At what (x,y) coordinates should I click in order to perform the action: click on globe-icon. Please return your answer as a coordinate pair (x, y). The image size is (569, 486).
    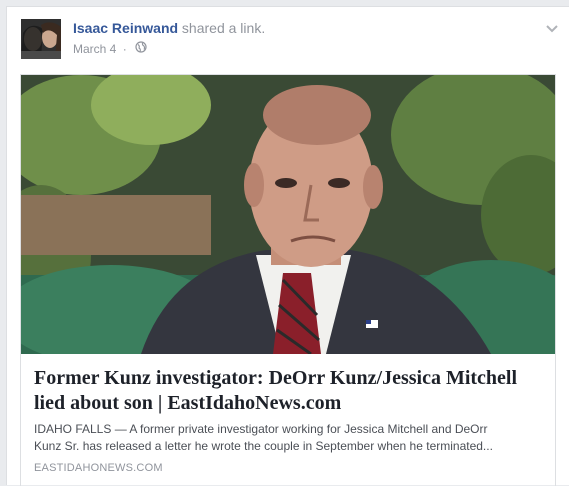
    Looking at the image, I should click on (141, 48).